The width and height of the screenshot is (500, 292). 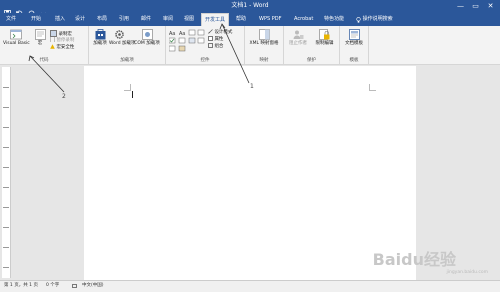 I want to click on group-label-templates: 模板, so click(x=354, y=60).